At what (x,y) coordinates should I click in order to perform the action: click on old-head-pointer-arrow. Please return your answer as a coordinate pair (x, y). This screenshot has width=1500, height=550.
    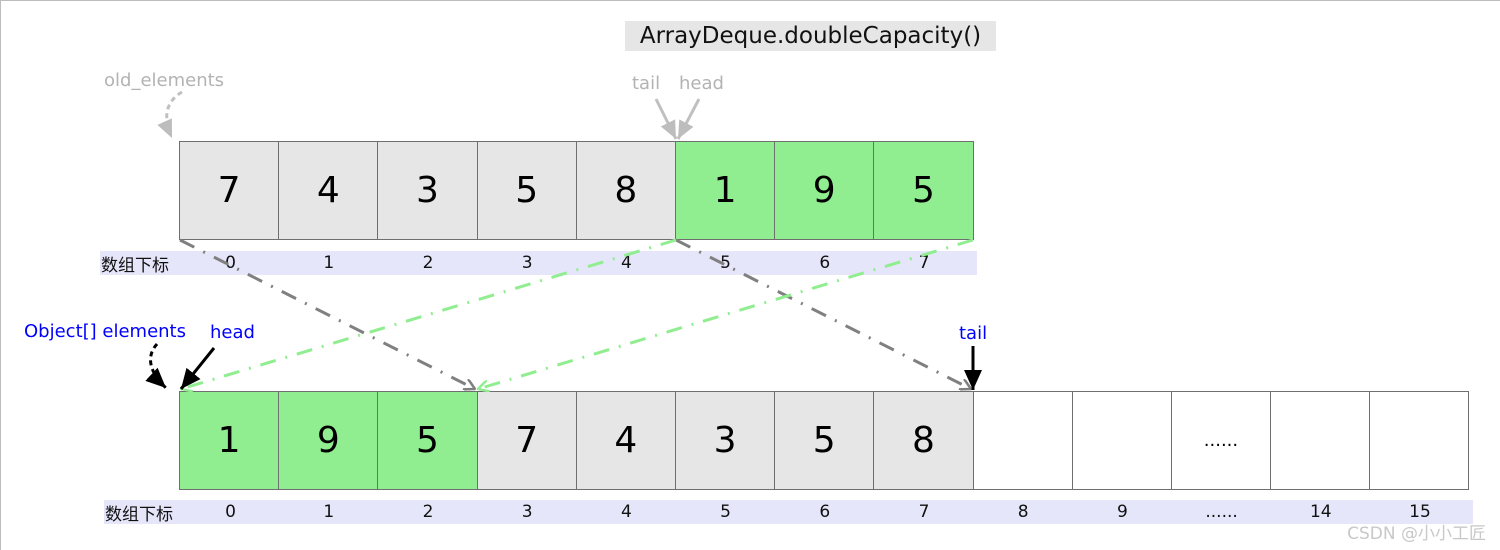
    Looking at the image, I should click on (688, 119).